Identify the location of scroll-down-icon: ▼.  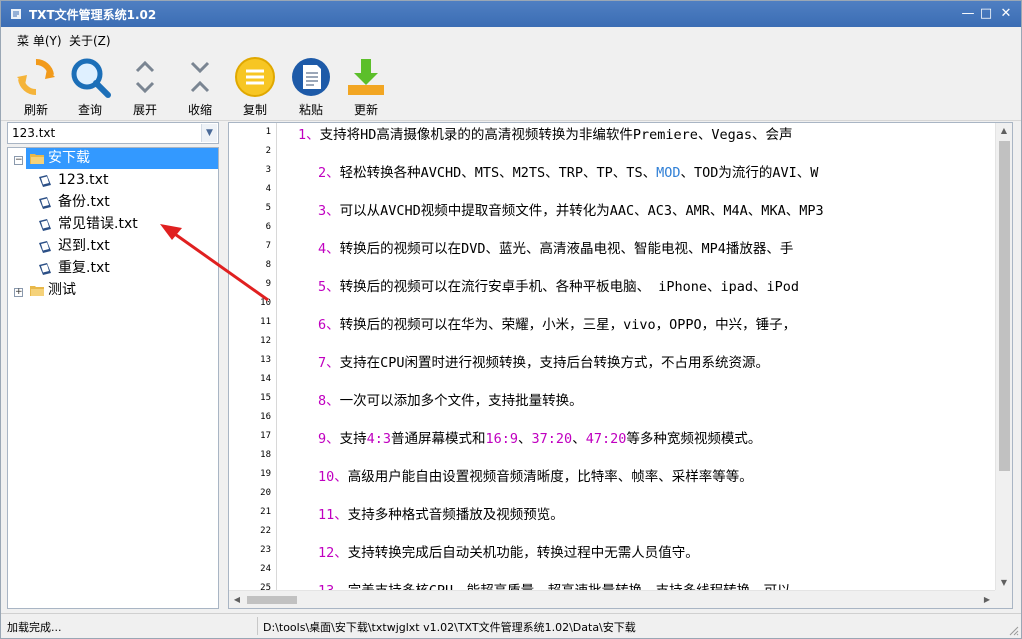
(1004, 583).